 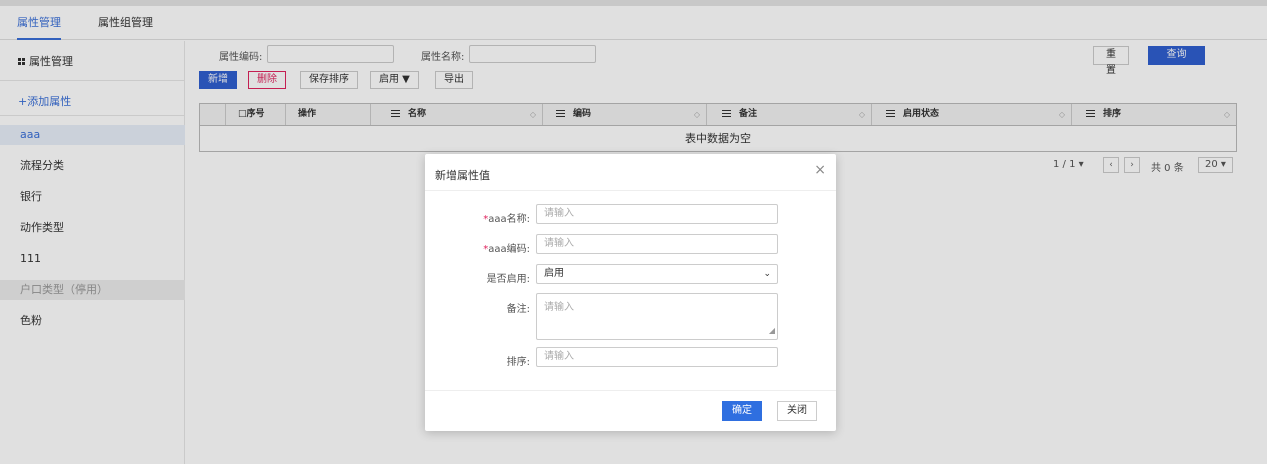 What do you see at coordinates (518, 309) in the screenshot?
I see `remark-field-label: 备注:` at bounding box center [518, 309].